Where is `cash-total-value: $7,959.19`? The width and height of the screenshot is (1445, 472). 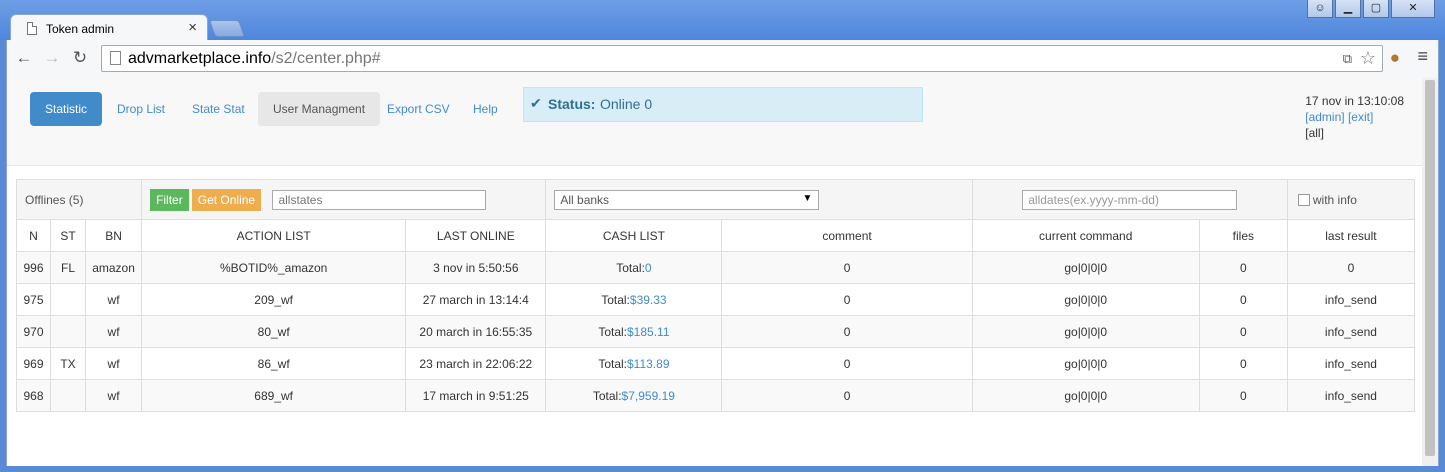 cash-total-value: $7,959.19 is located at coordinates (648, 396).